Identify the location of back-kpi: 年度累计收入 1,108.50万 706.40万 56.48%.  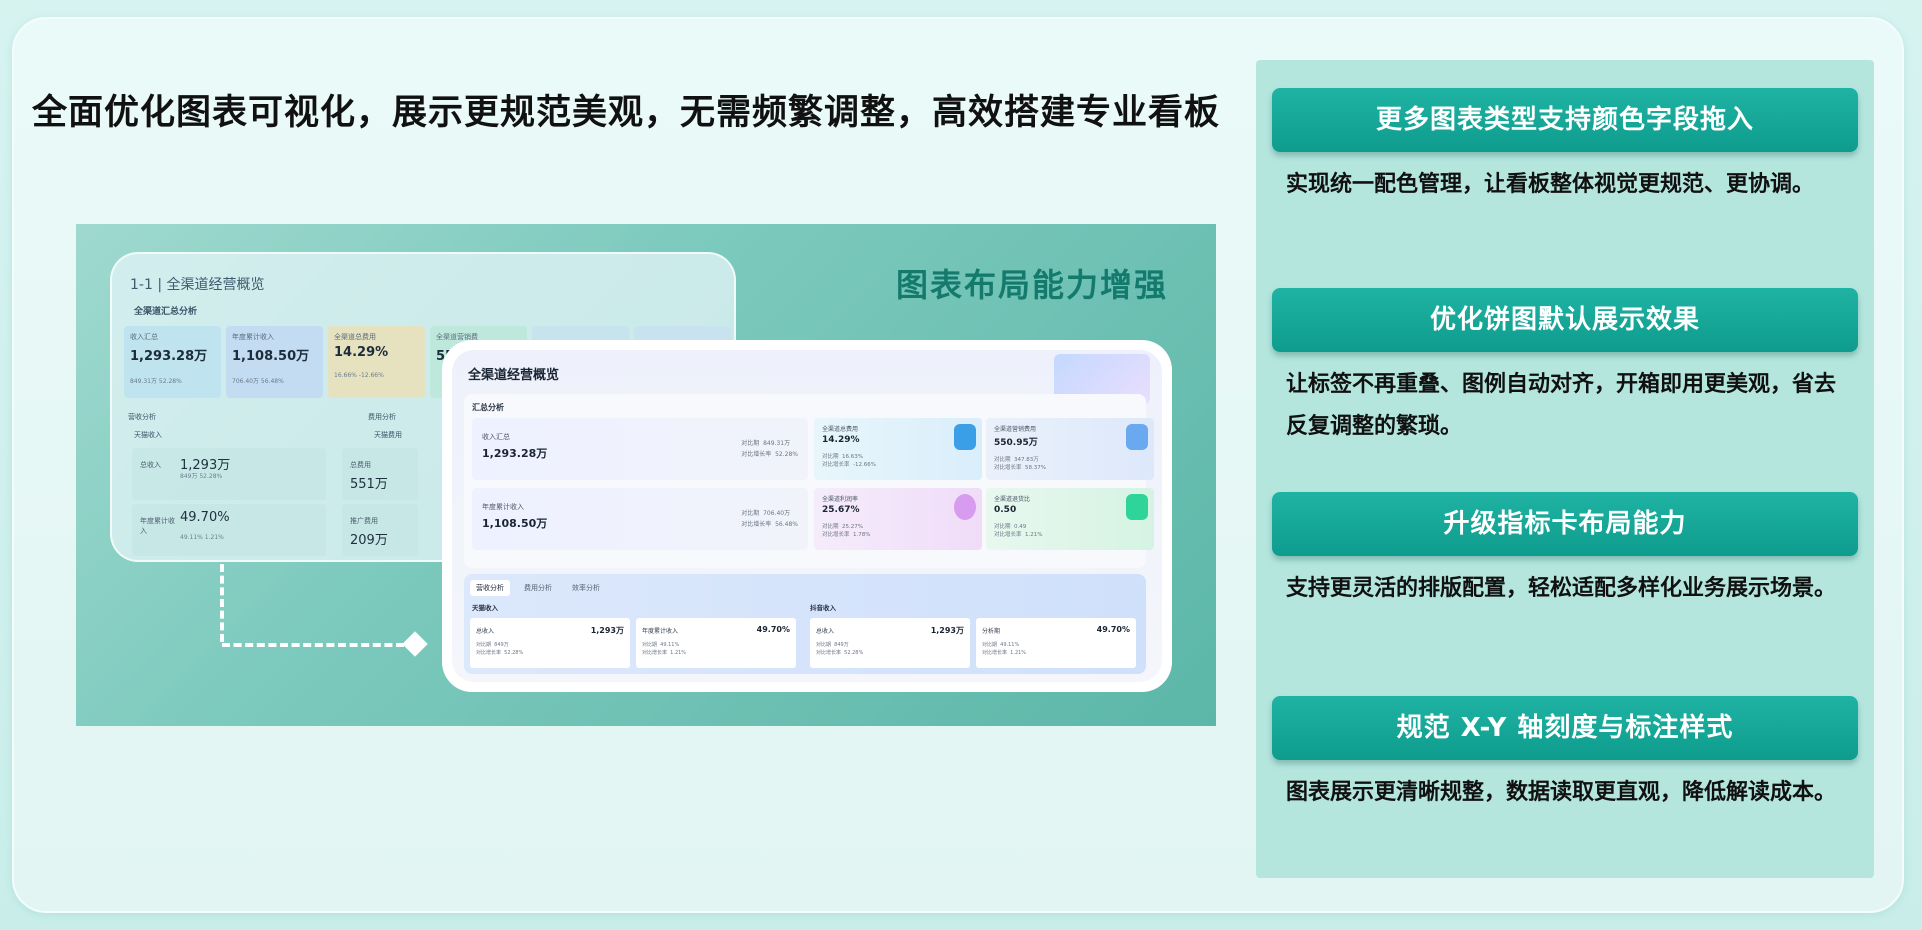
(274, 362).